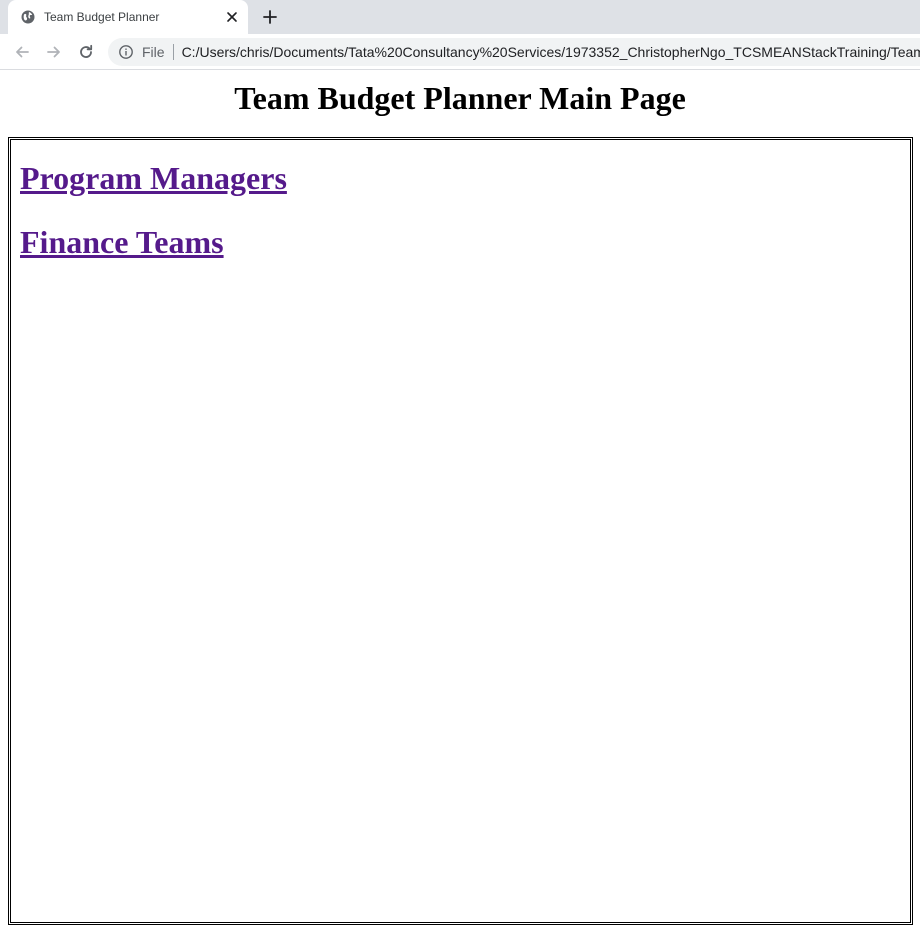 This screenshot has height=944, width=920. I want to click on omnibox-divider, so click(173, 52).